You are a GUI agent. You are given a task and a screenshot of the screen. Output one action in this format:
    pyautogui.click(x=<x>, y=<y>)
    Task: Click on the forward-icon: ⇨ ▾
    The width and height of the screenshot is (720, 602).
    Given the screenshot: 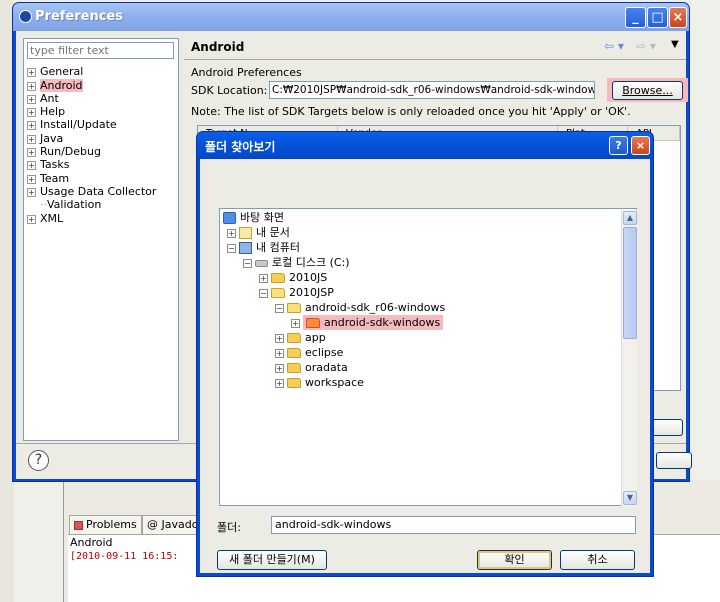 What is the action you would take?
    pyautogui.click(x=646, y=46)
    